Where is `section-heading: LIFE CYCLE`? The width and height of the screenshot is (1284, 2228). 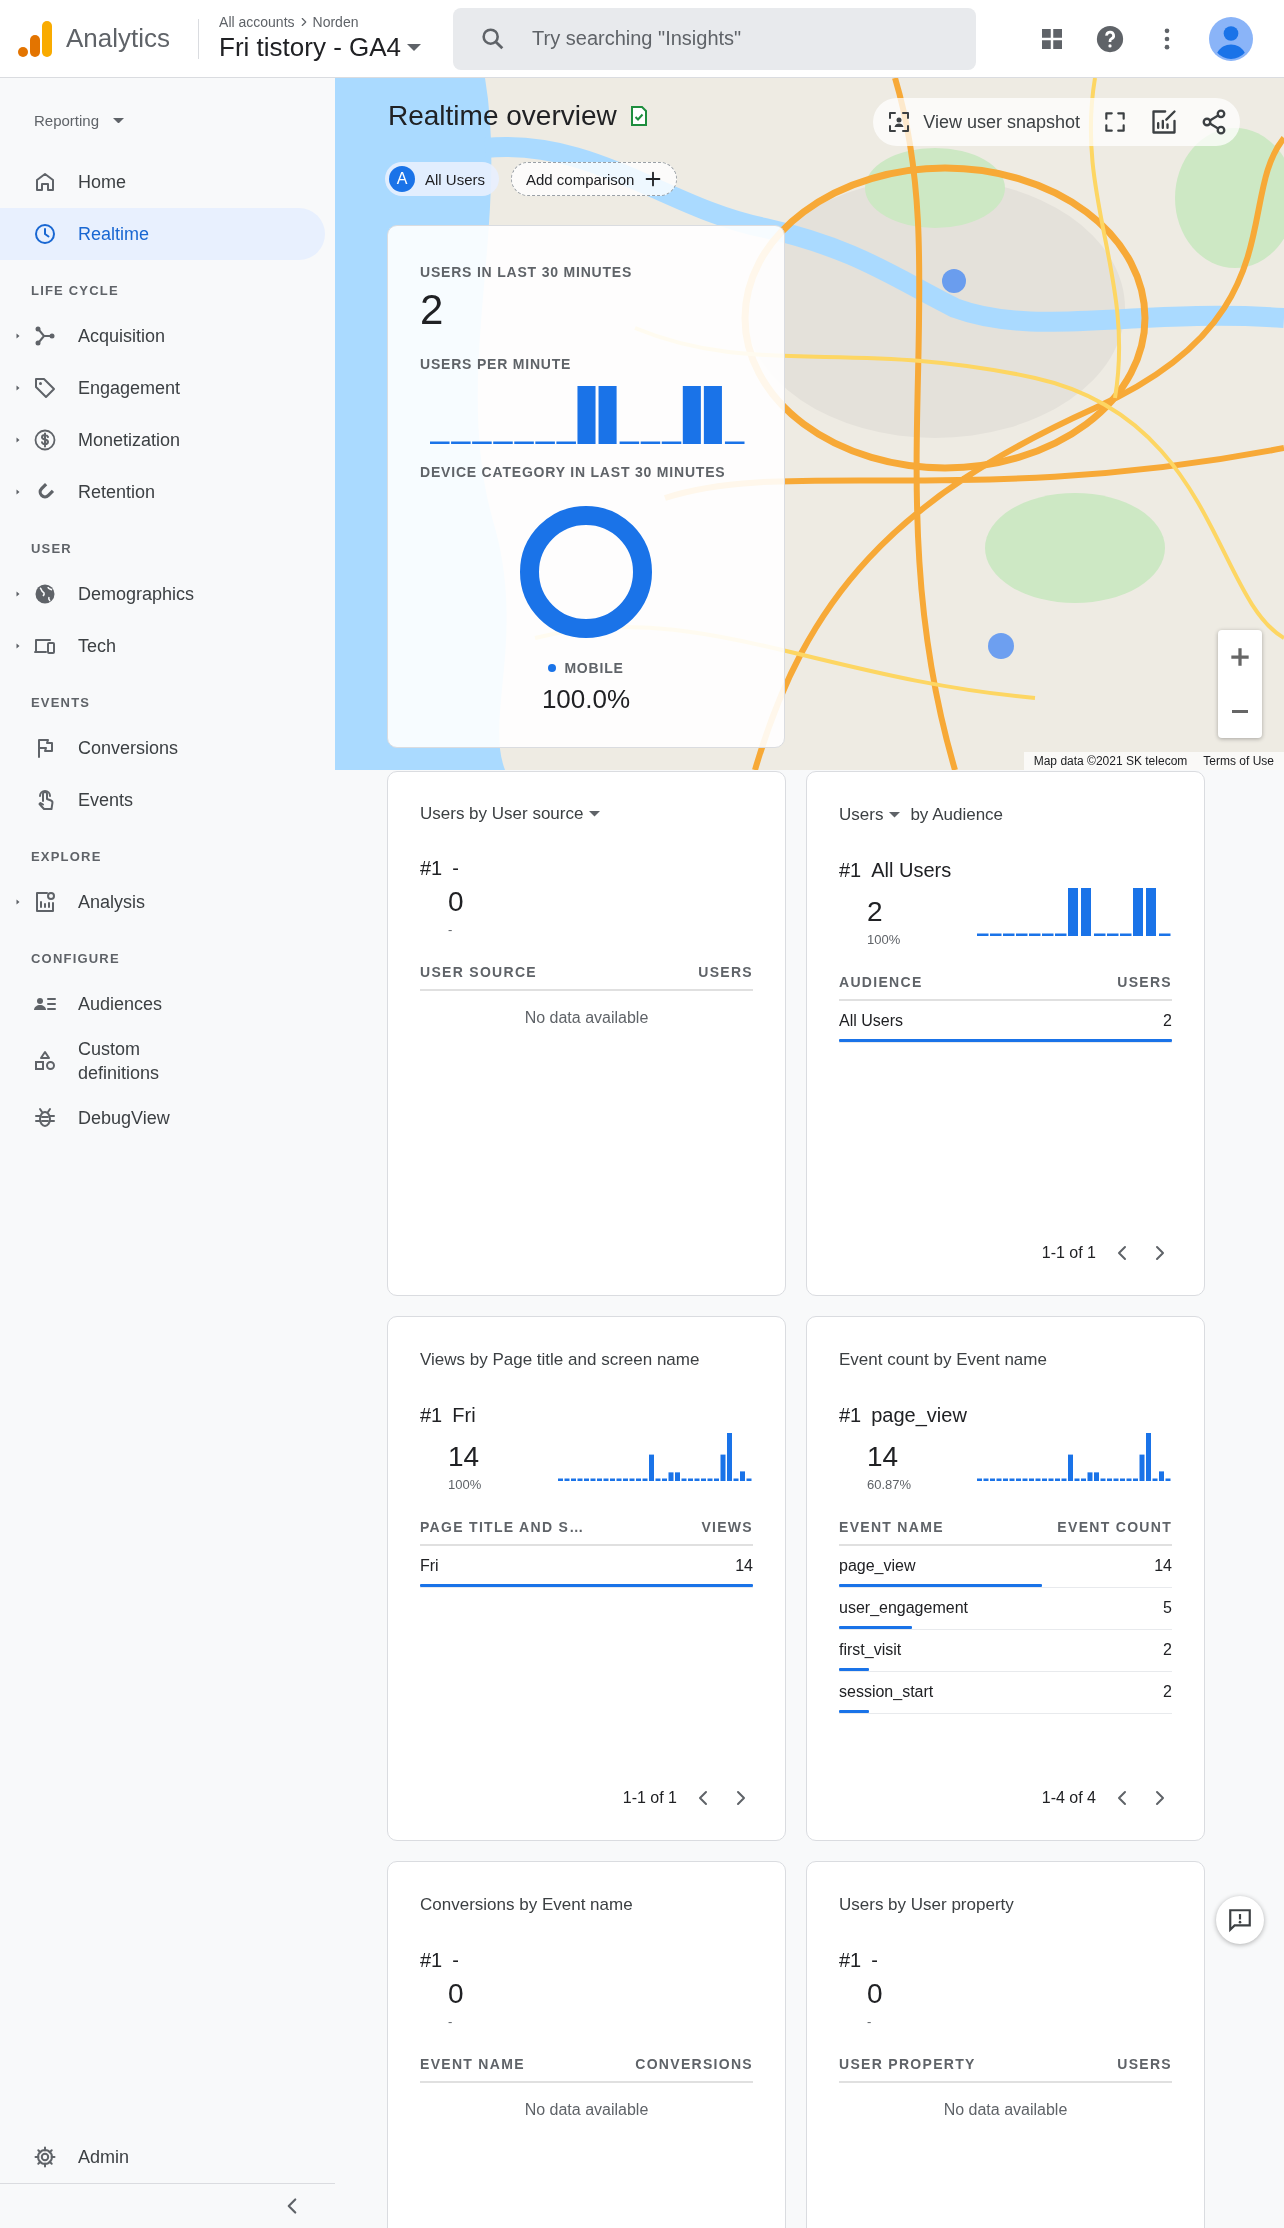
section-heading: LIFE CYCLE is located at coordinates (75, 291).